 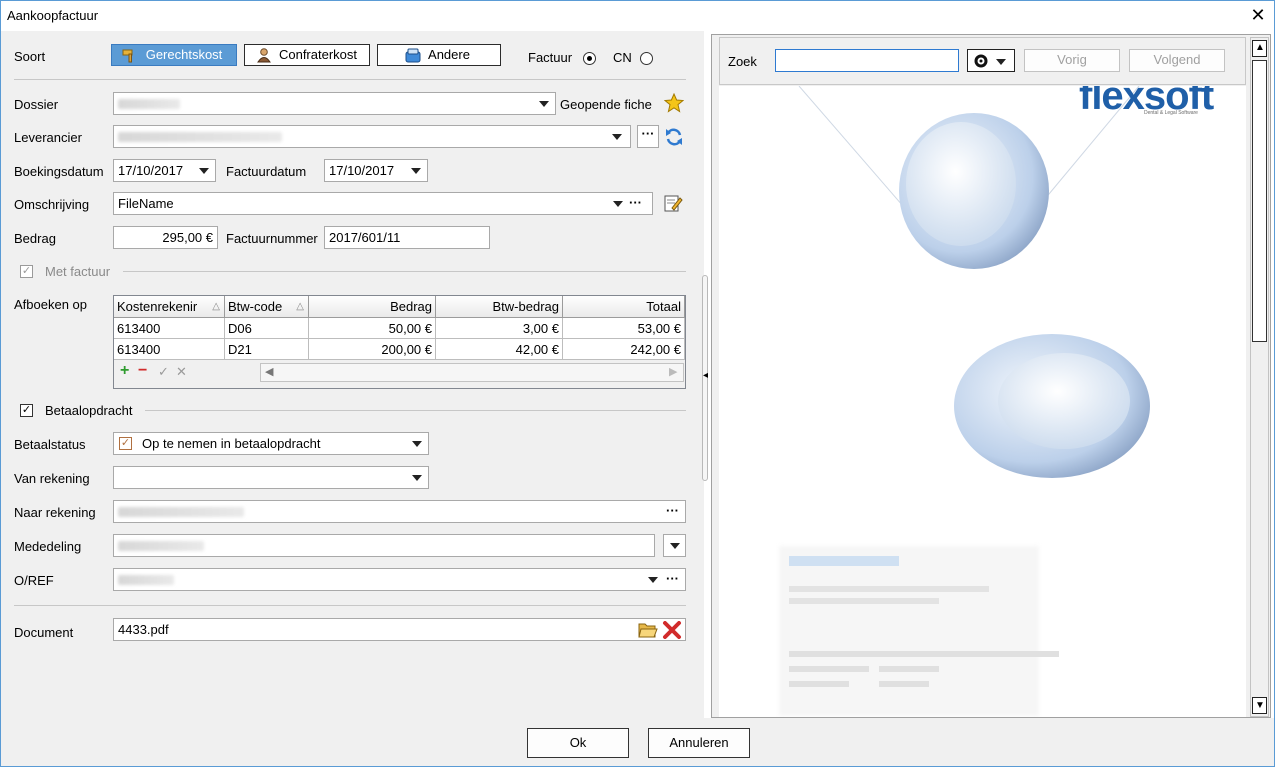 I want to click on dossier-label: Dossier, so click(x=36, y=104).